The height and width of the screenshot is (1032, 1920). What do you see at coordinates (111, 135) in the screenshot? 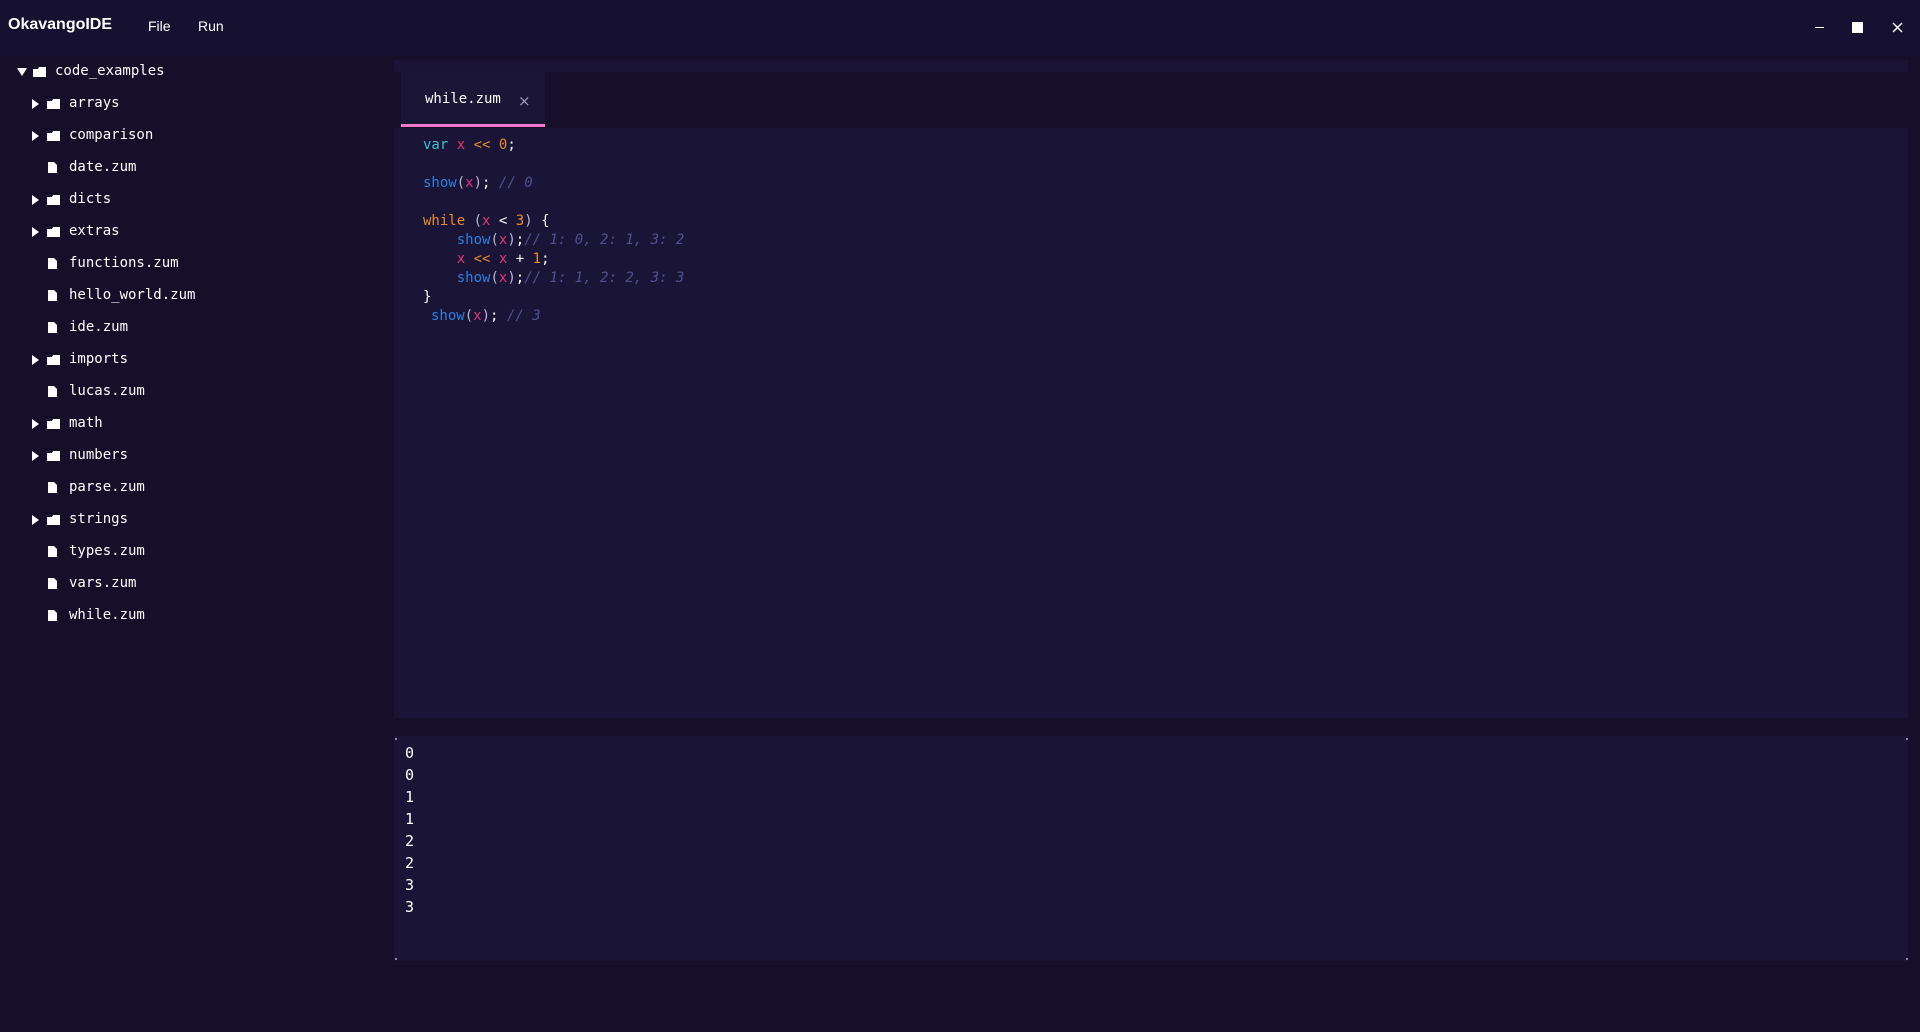
I see `tree-item-label: comparison` at bounding box center [111, 135].